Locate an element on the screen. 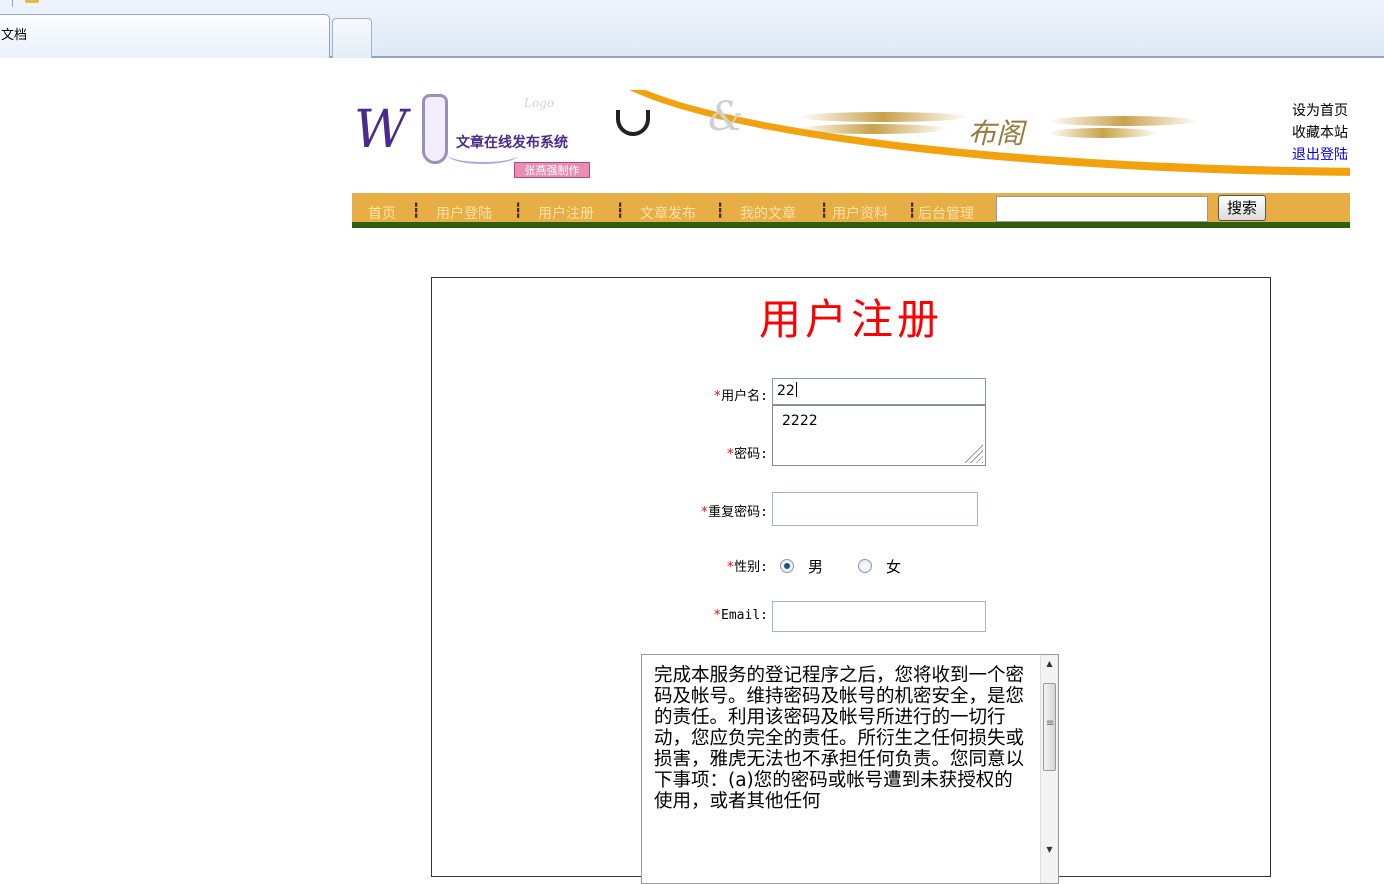  site-logo: W Logo 文章在线发布系统 张燕强制作 is located at coordinates (480, 136).